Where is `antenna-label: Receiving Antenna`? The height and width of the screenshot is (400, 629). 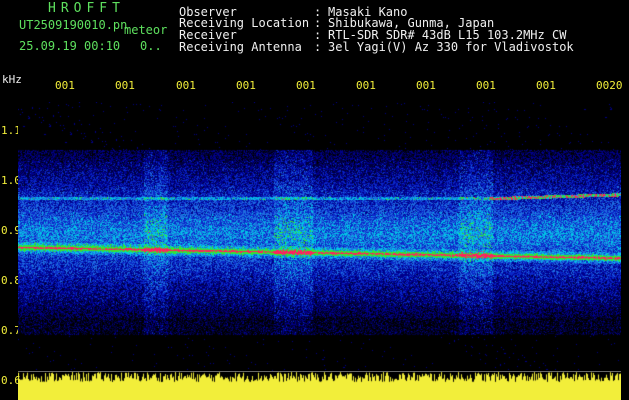 antenna-label: Receiving Antenna is located at coordinates (240, 47).